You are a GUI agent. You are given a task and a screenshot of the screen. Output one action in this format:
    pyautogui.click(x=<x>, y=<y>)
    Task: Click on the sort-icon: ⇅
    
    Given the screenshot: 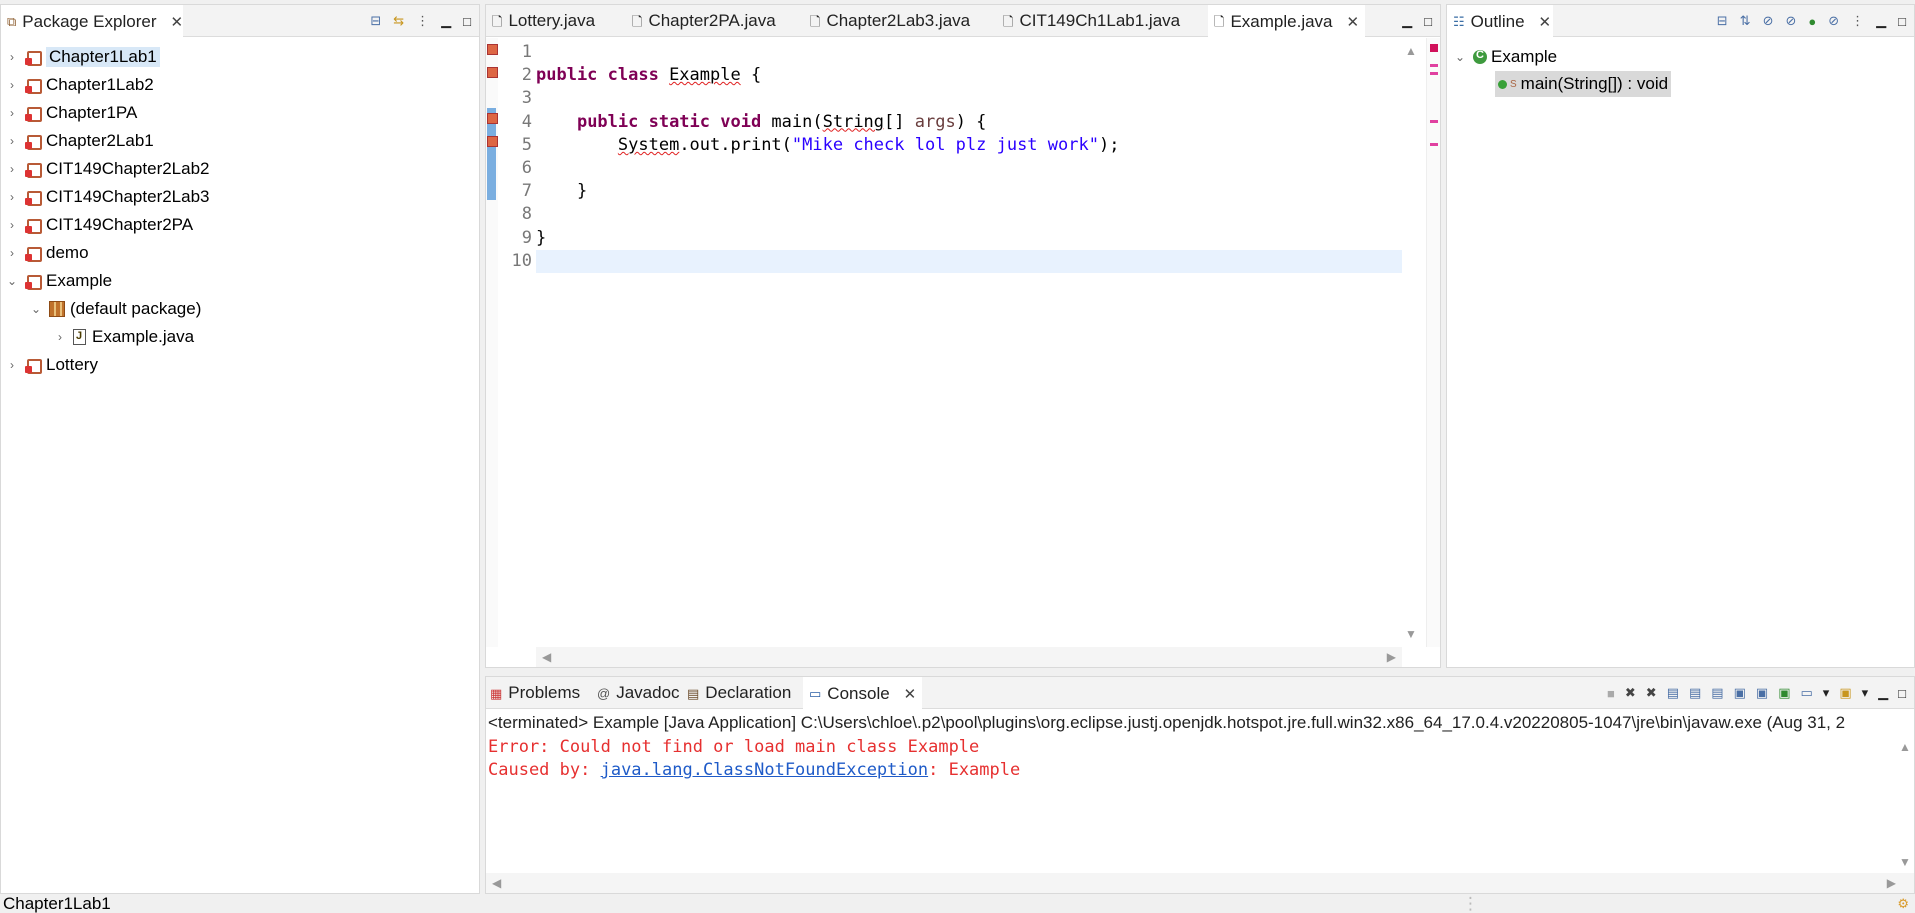 What is the action you would take?
    pyautogui.click(x=1745, y=21)
    